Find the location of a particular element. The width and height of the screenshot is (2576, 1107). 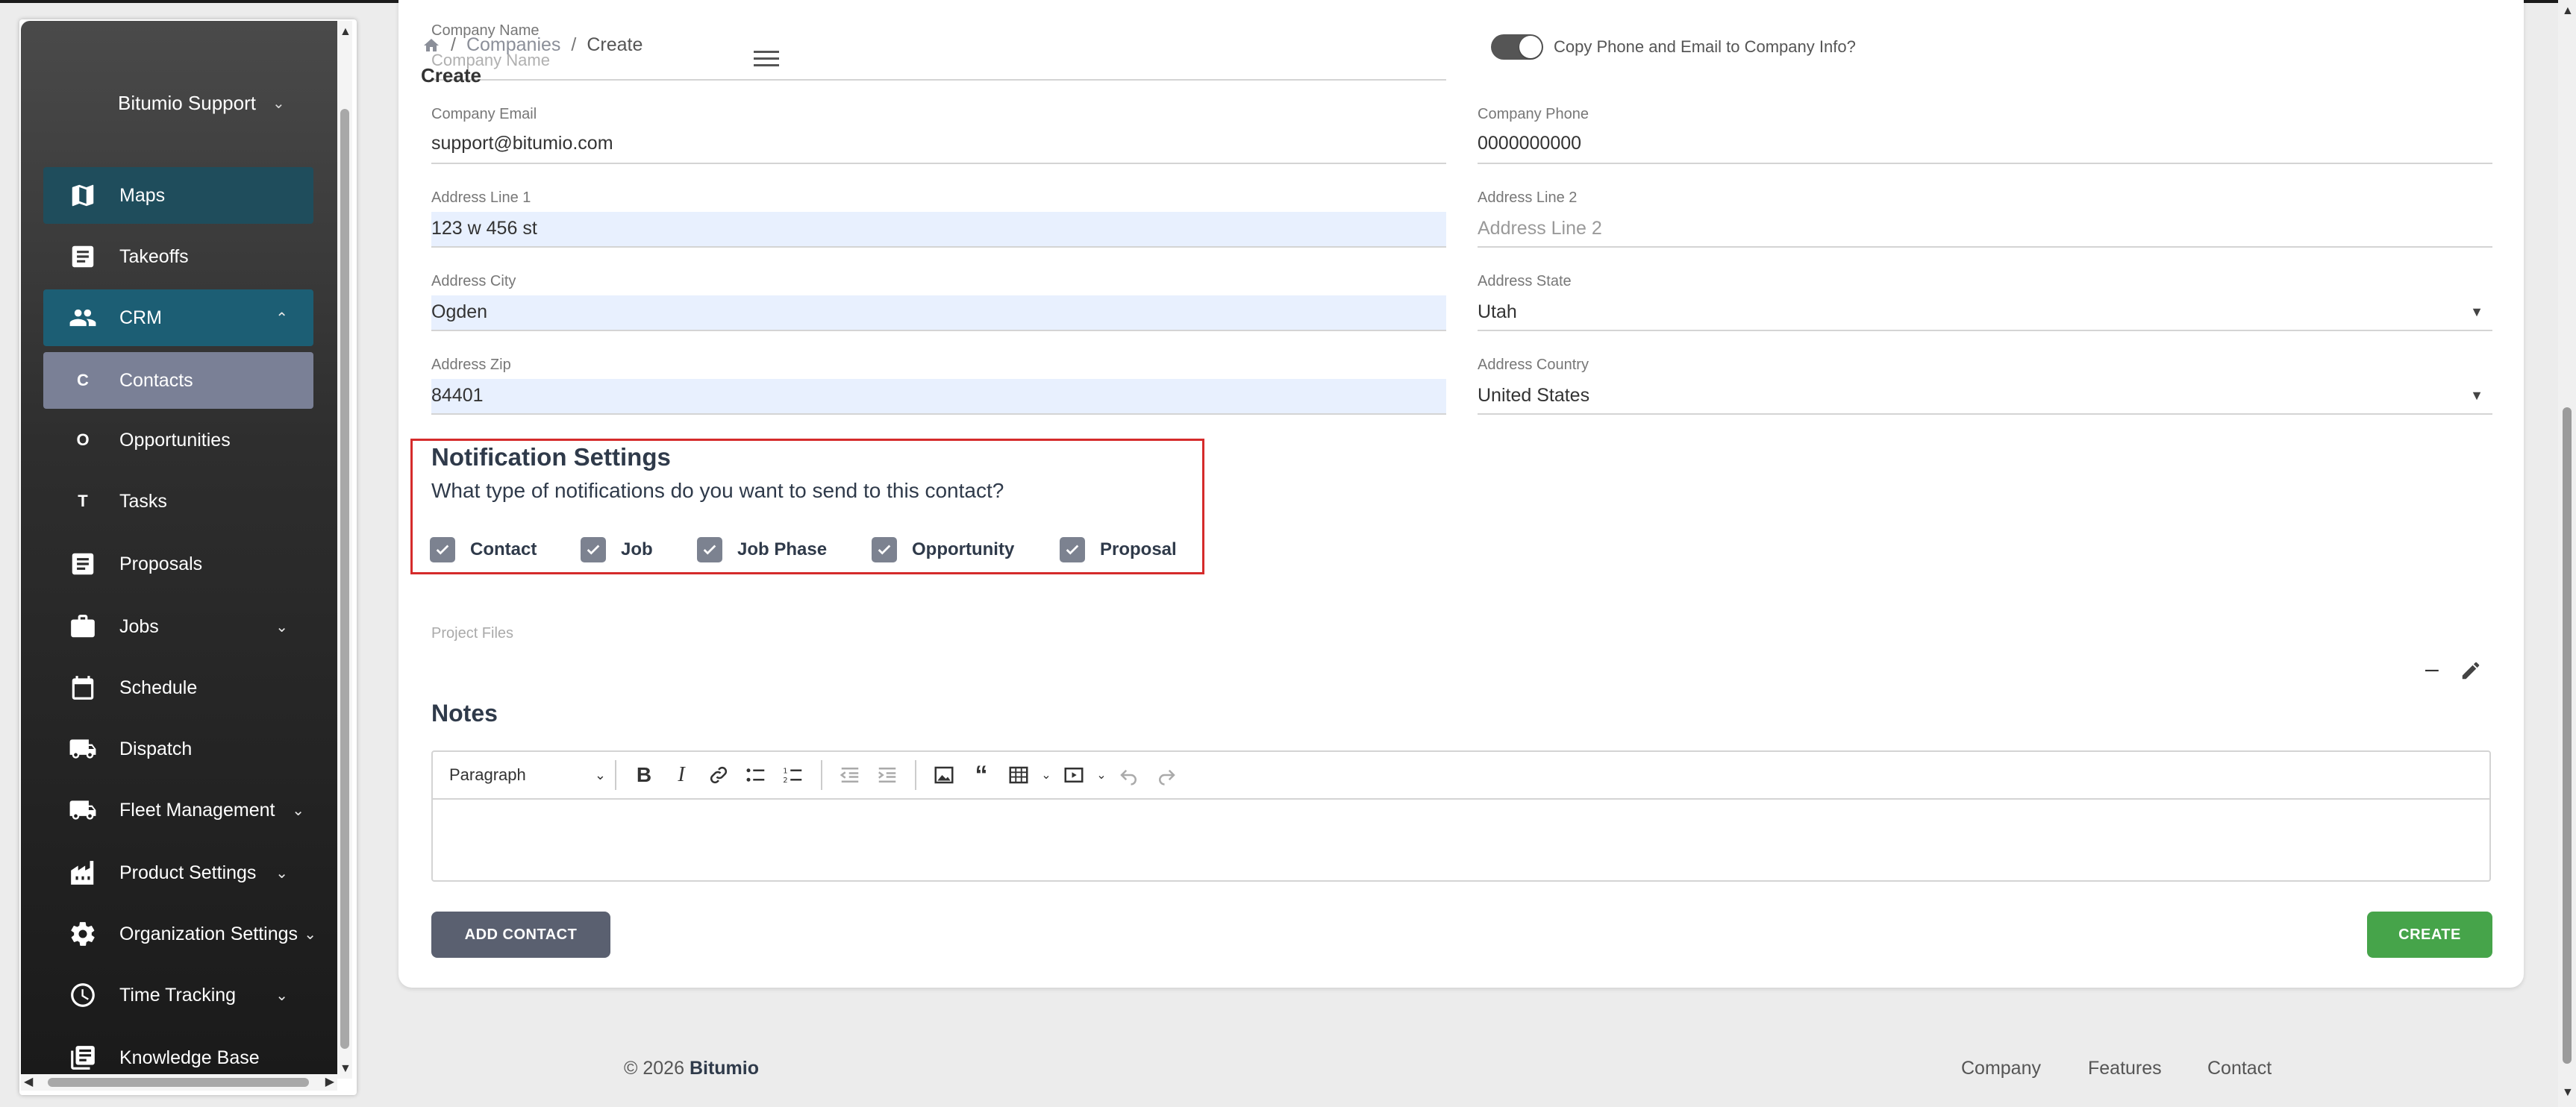

sidebar-item-schedule: Schedule is located at coordinates (178, 687).